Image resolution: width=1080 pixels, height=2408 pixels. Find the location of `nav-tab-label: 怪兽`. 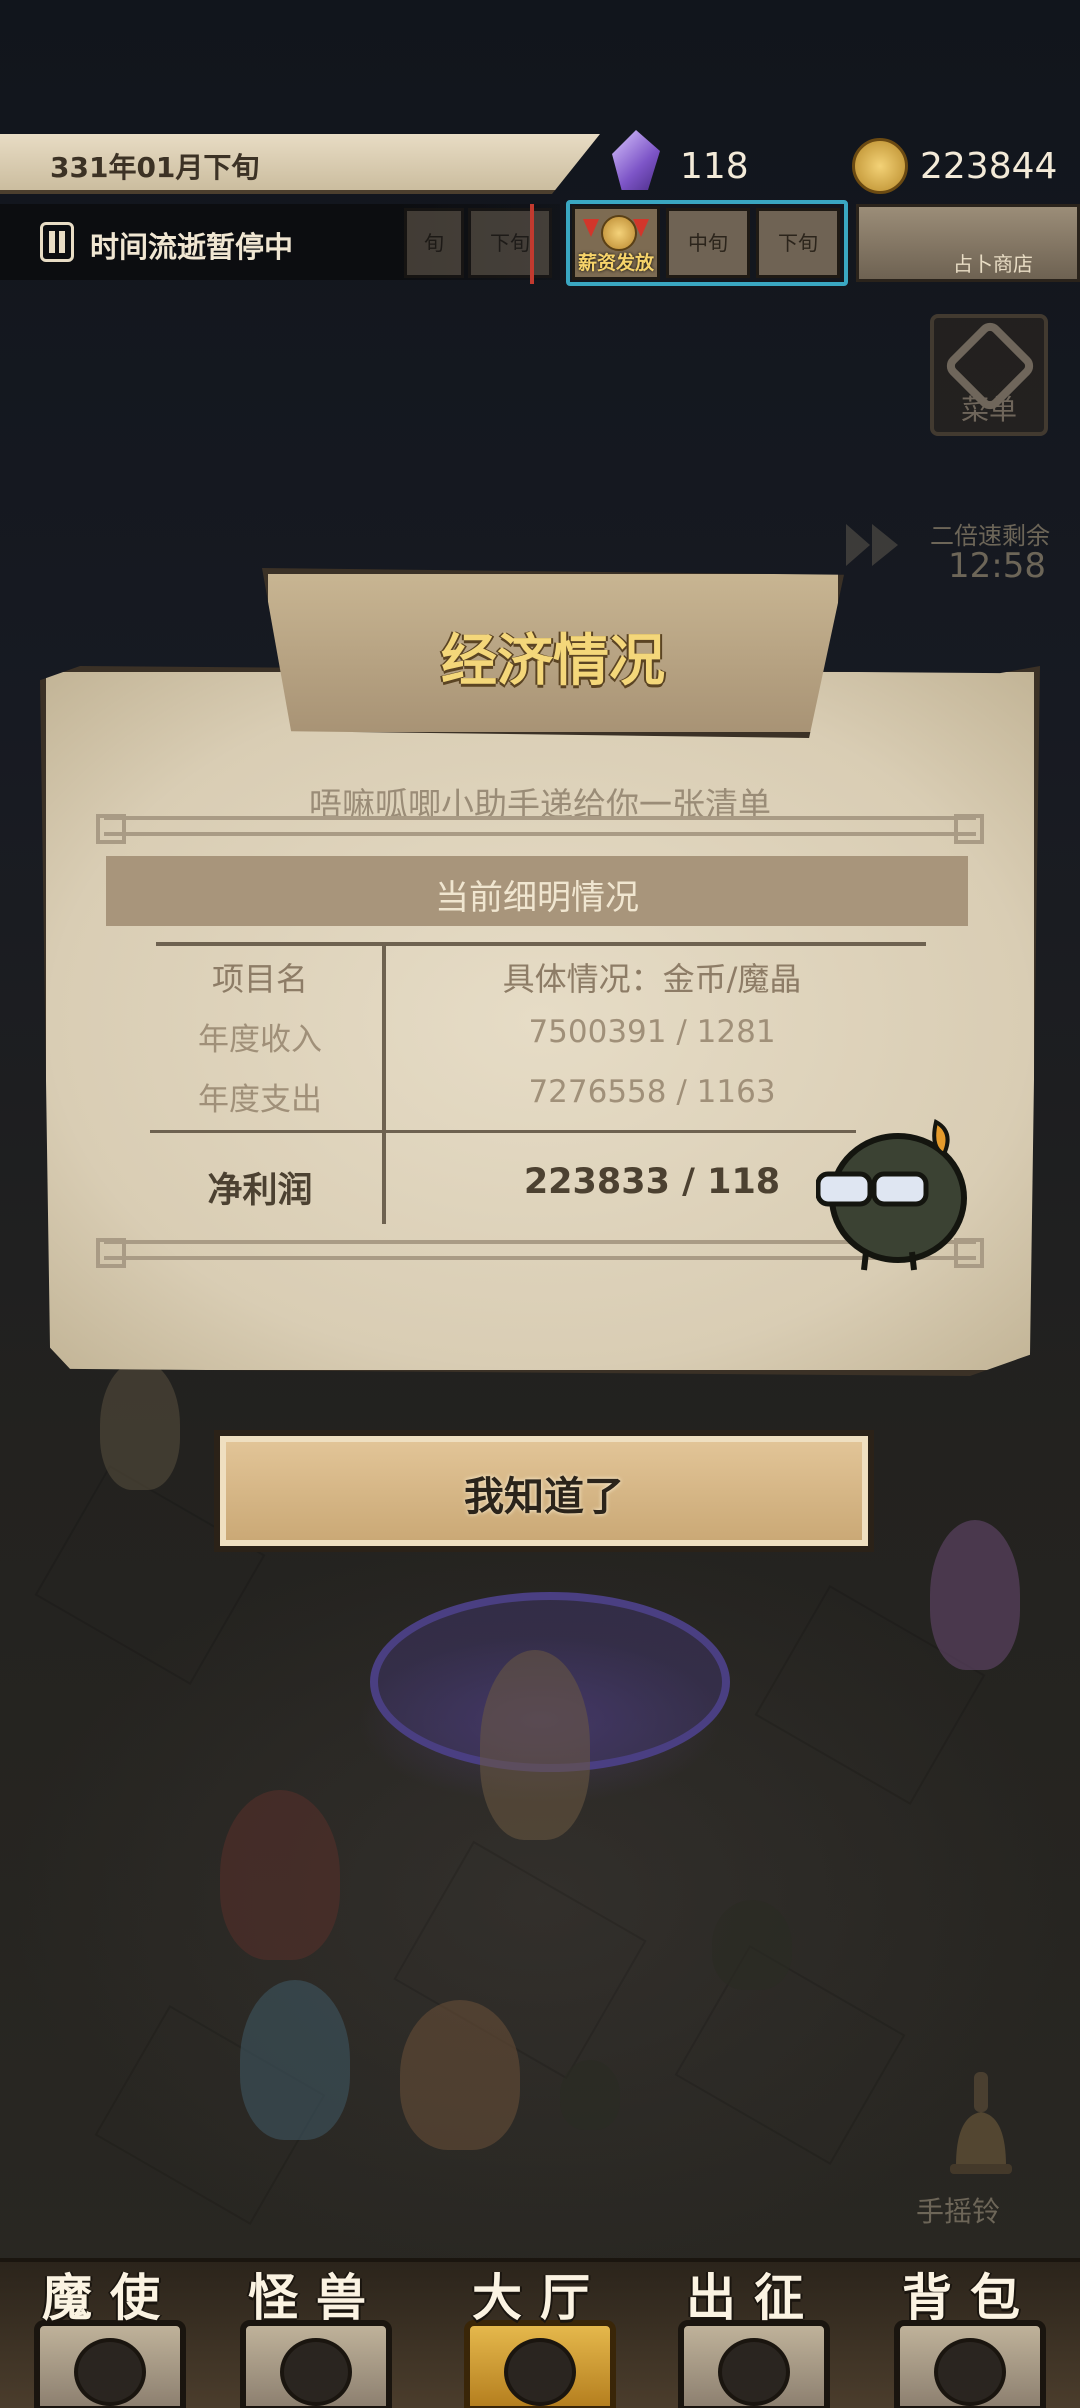

nav-tab-label: 怪兽 is located at coordinates (316, 2298).